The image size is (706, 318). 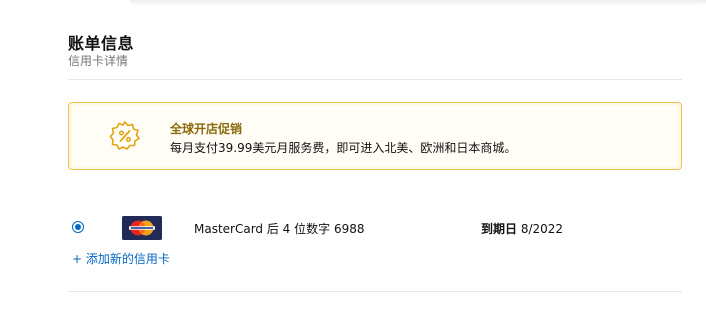 What do you see at coordinates (542, 229) in the screenshot?
I see `expiry-value: 8/2022` at bounding box center [542, 229].